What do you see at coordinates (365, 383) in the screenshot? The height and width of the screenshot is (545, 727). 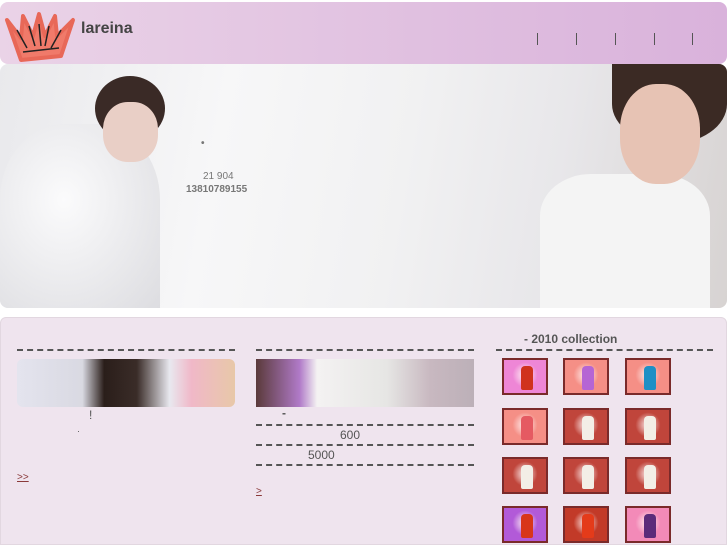 I see `model-image` at bounding box center [365, 383].